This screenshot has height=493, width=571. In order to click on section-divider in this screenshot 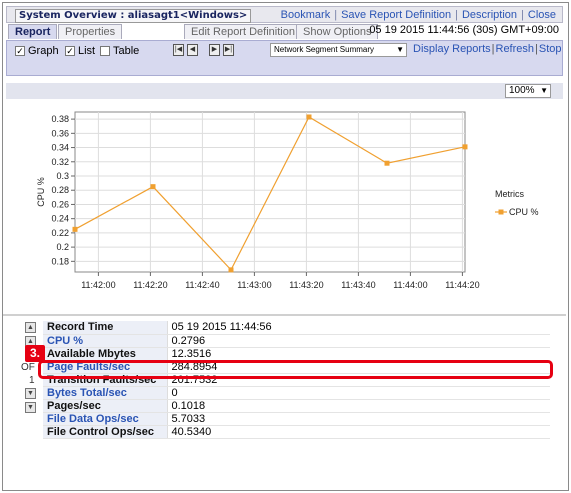, I will do `click(284, 315)`.